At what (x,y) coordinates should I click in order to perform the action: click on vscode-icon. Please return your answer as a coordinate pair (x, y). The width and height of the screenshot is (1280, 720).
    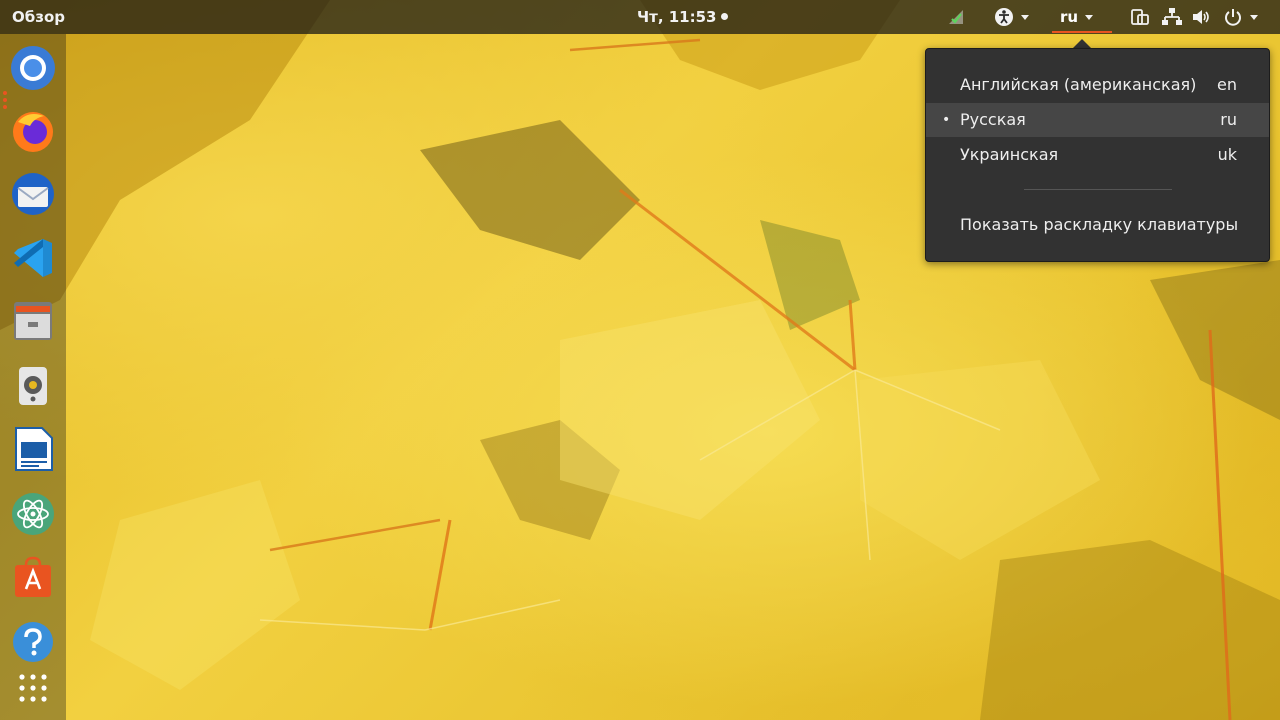
    Looking at the image, I should click on (33, 258).